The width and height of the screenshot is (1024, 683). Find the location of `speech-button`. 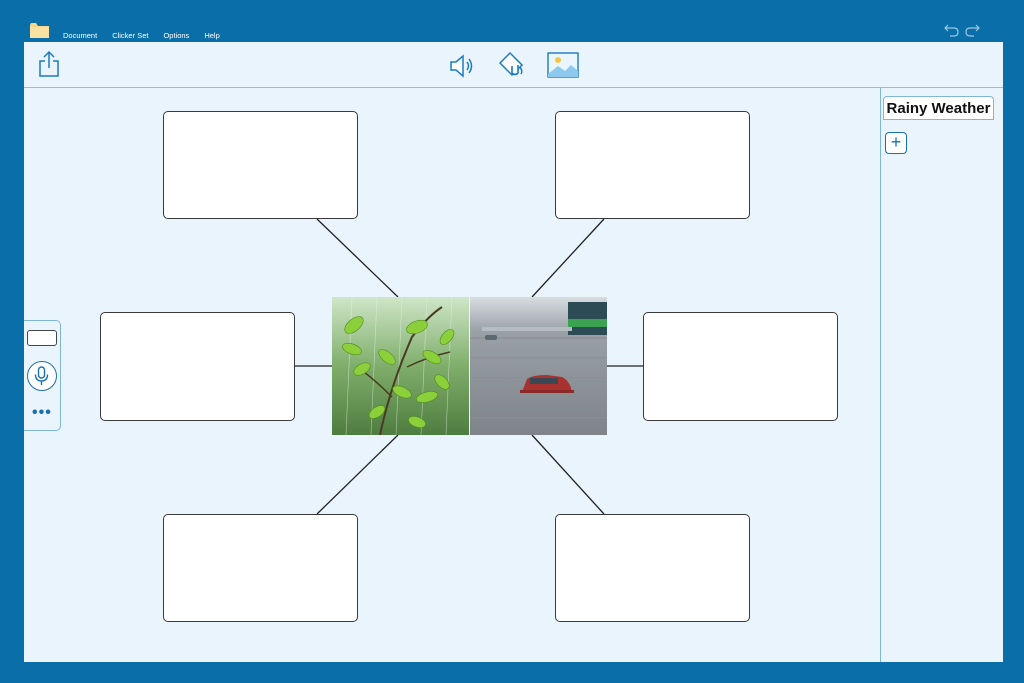

speech-button is located at coordinates (462, 66).